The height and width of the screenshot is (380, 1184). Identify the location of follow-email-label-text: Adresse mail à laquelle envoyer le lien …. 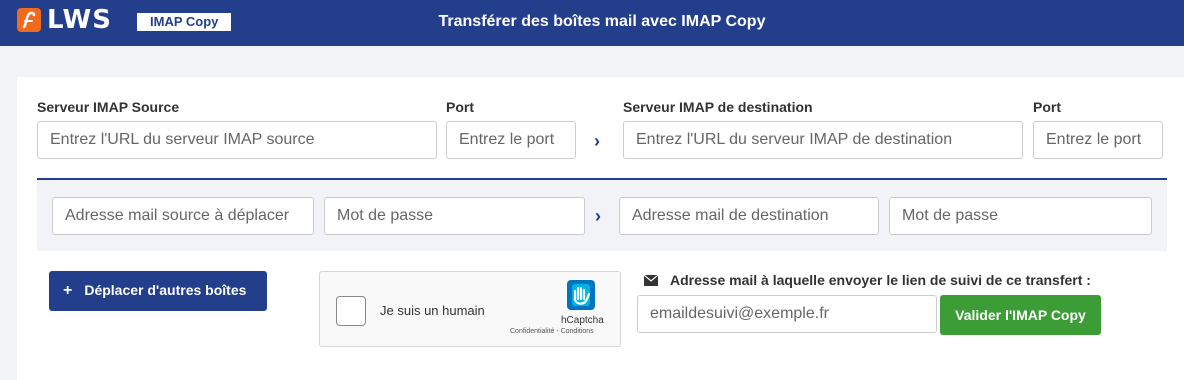
(880, 280).